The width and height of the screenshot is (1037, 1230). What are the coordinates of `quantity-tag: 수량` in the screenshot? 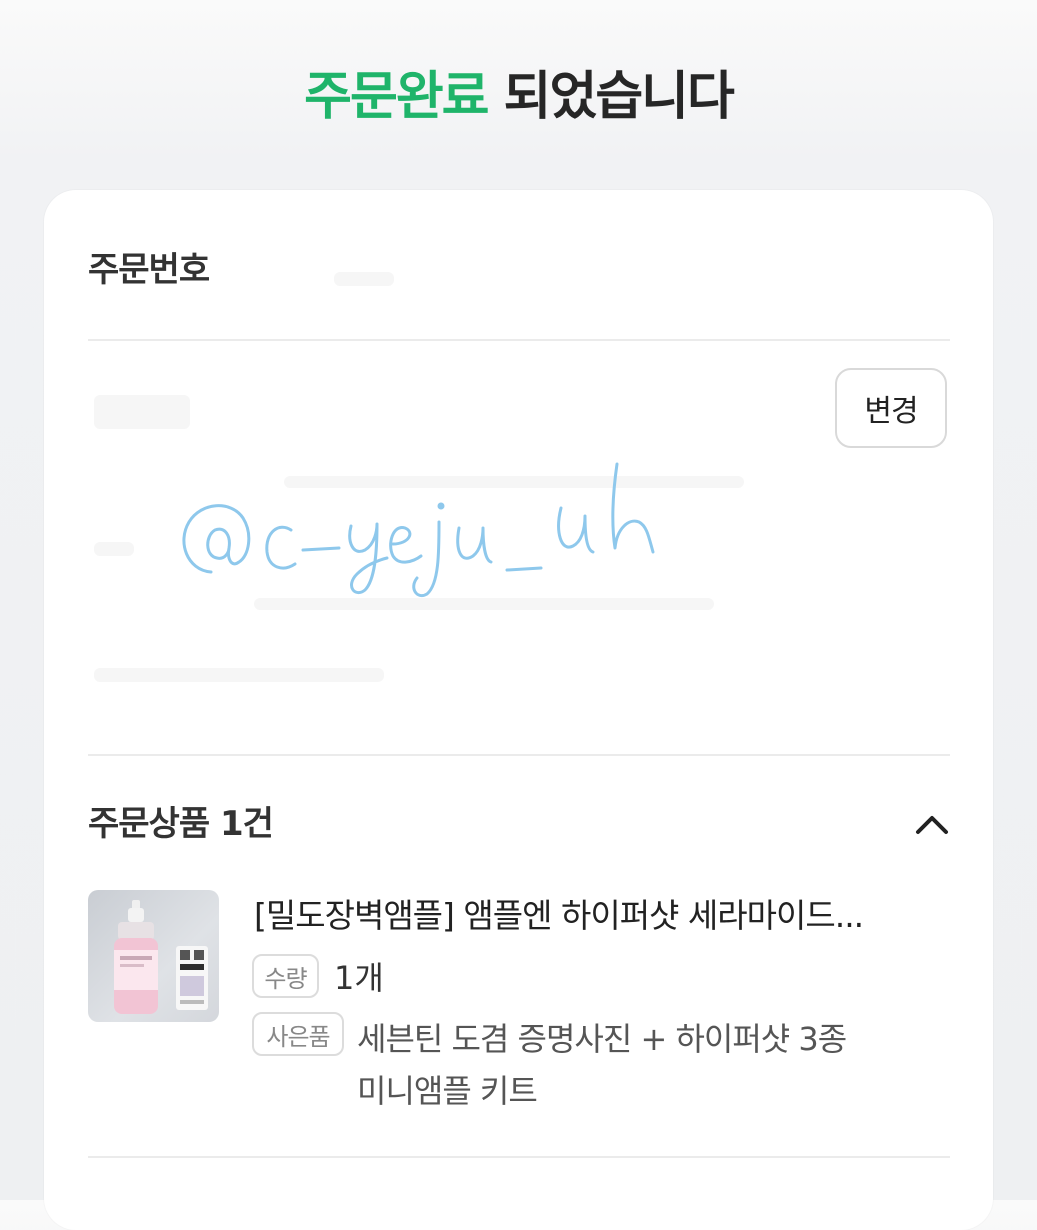 It's located at (285, 976).